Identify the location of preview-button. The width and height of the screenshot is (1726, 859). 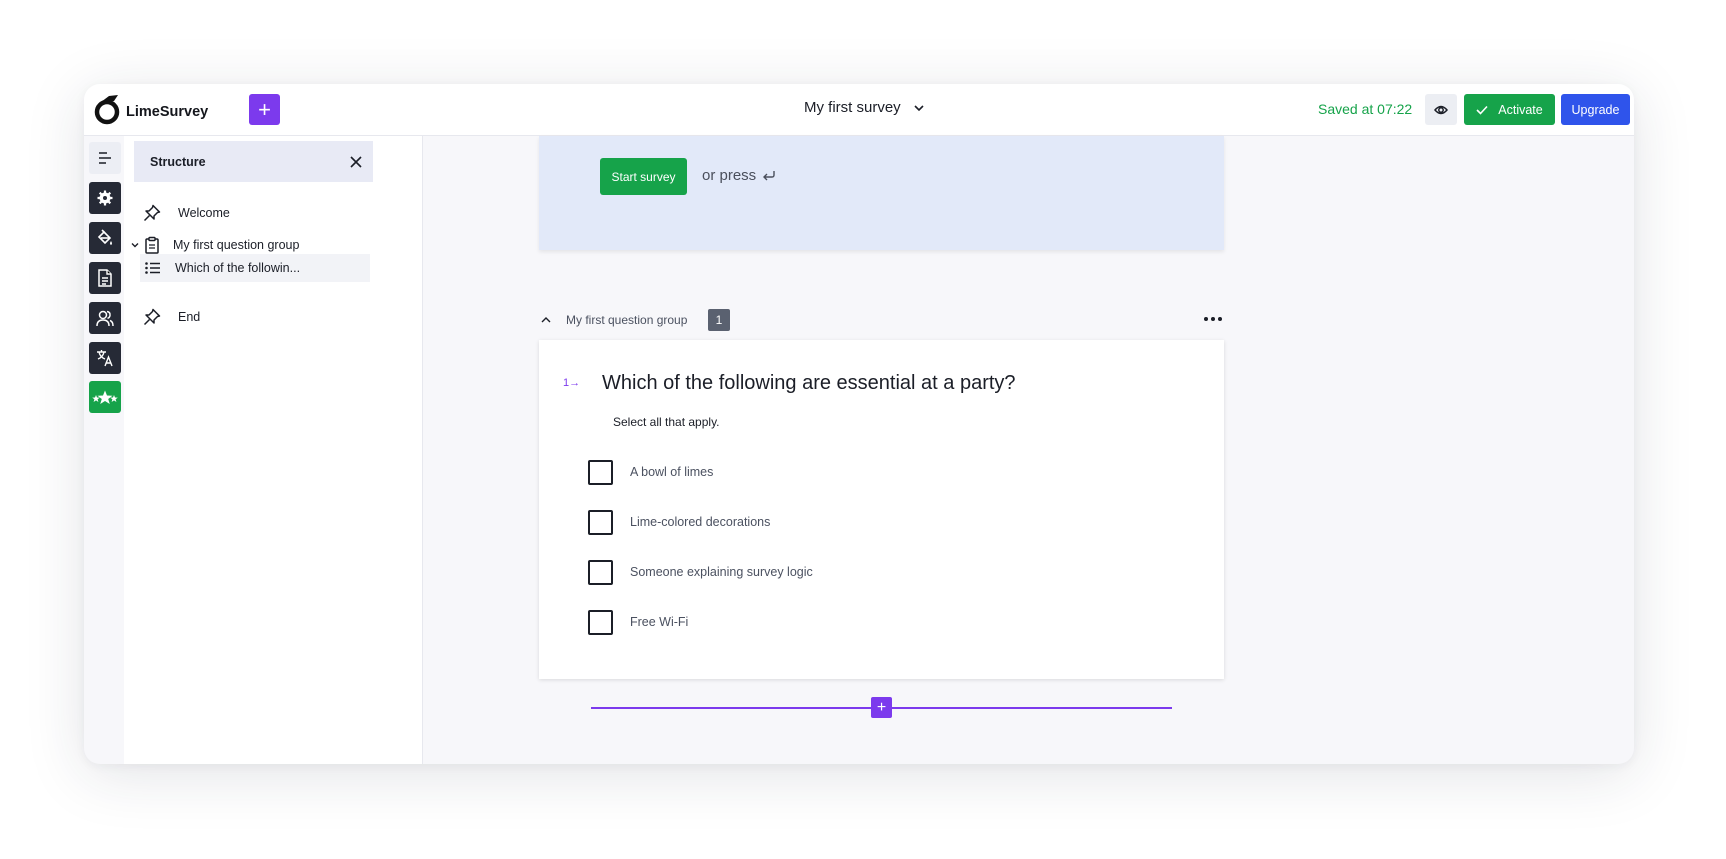
(1441, 109).